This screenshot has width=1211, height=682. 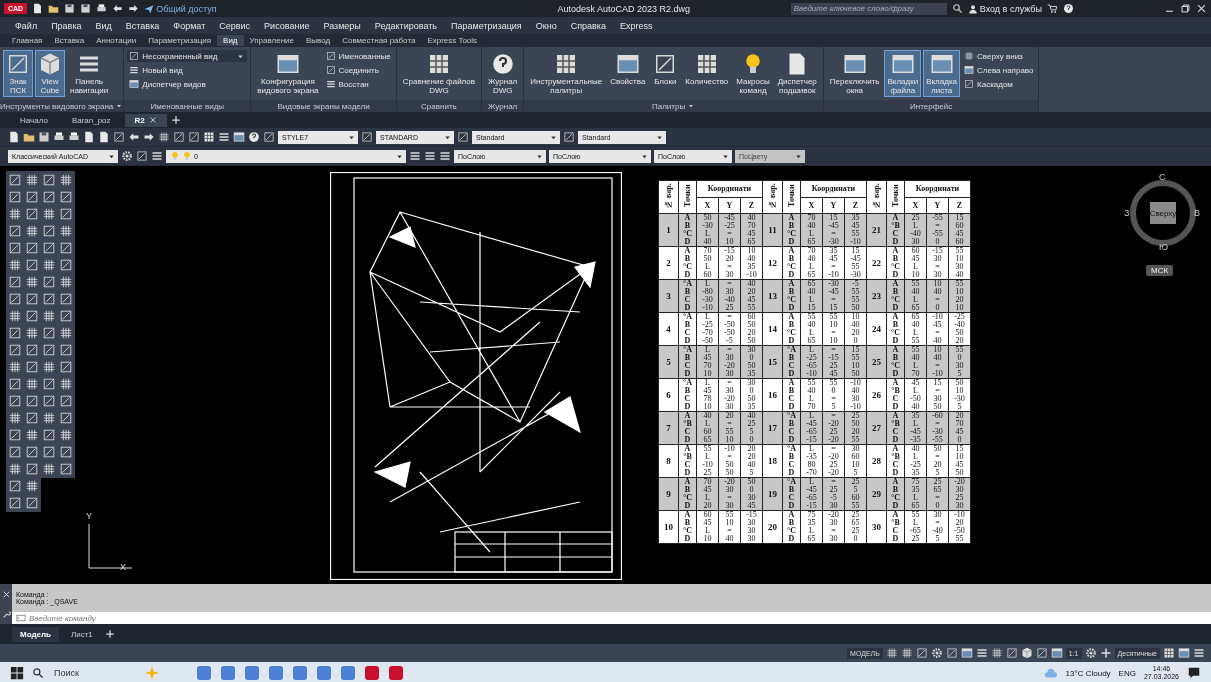 What do you see at coordinates (119, 106) in the screenshot?
I see `caret-icon` at bounding box center [119, 106].